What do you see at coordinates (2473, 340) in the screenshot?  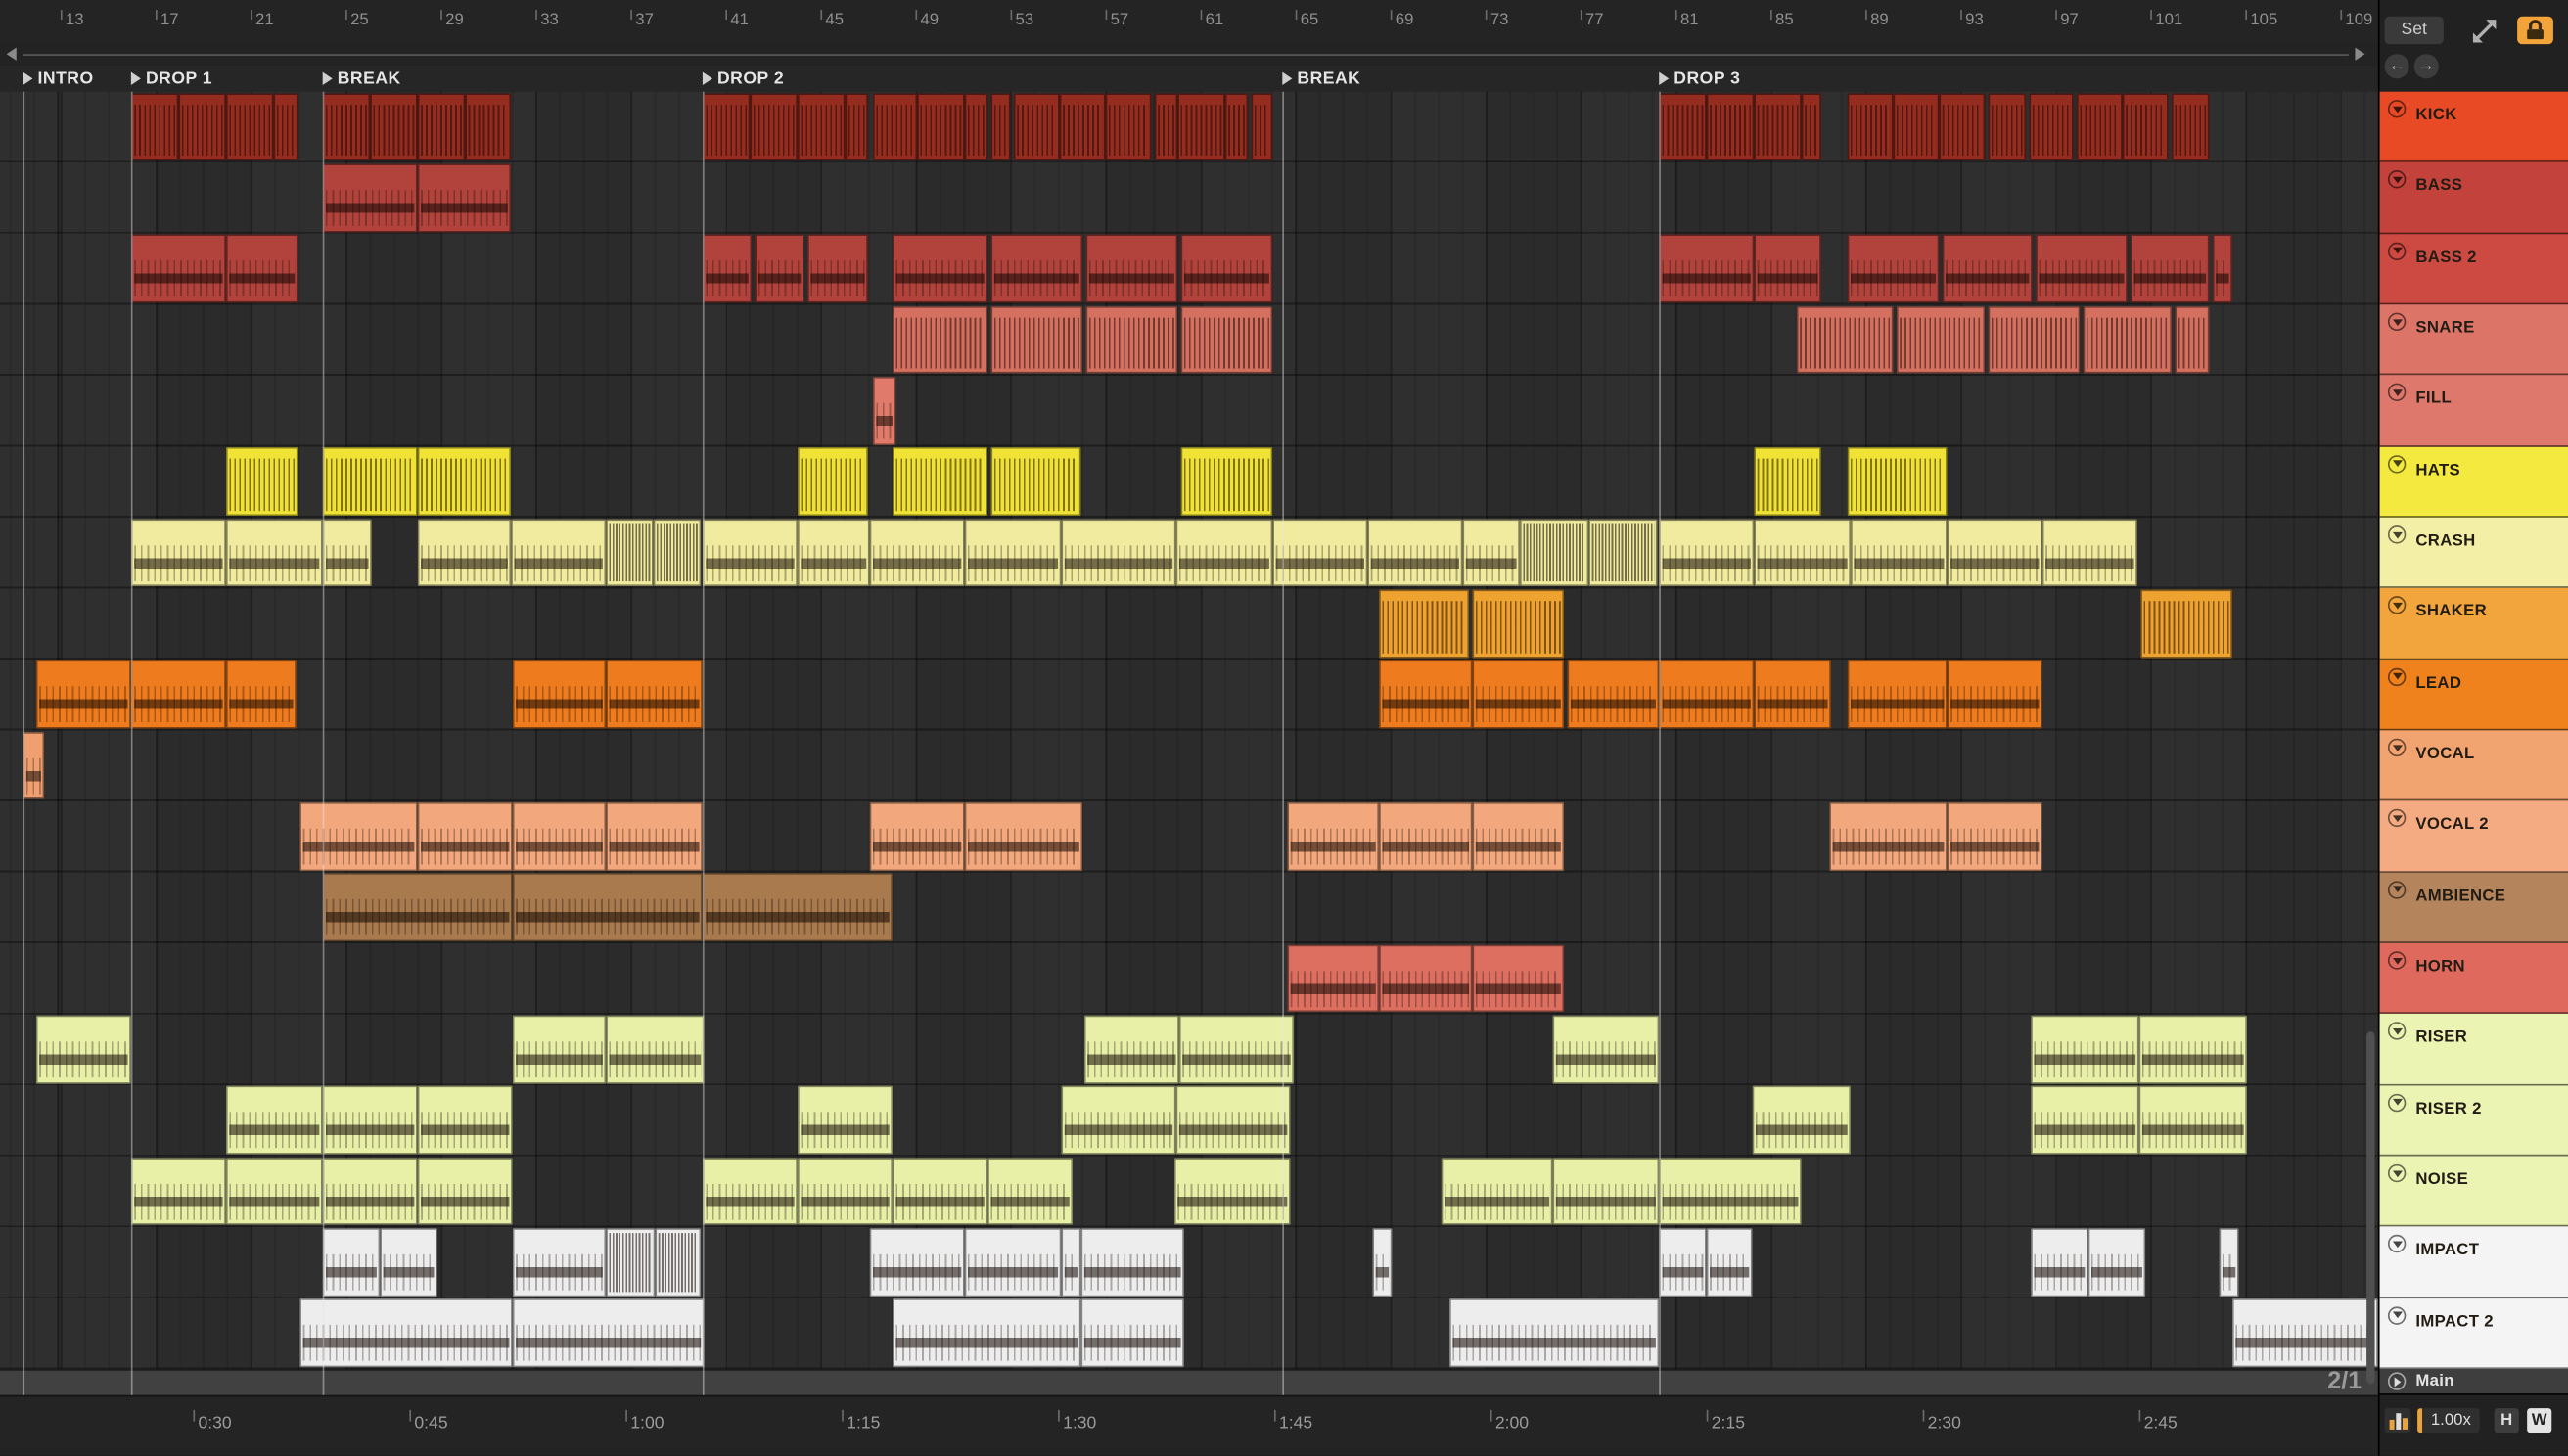 I see `track-header-snare: SNARE` at bounding box center [2473, 340].